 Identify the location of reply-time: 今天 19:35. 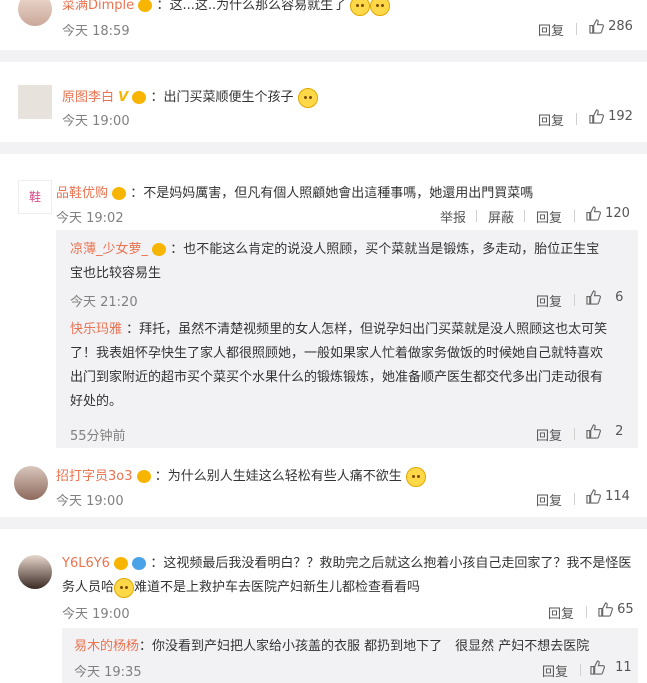
(108, 672).